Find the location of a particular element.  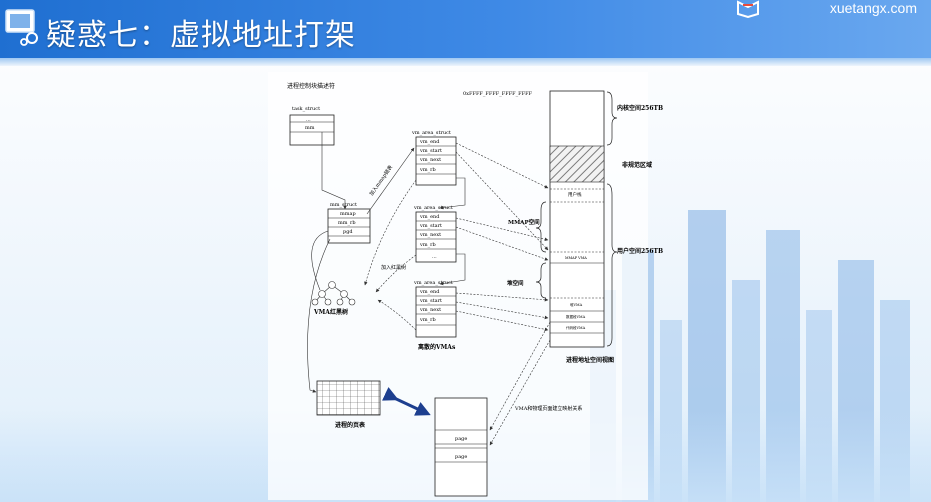

task-field-mm: mm is located at coordinates (310, 128).